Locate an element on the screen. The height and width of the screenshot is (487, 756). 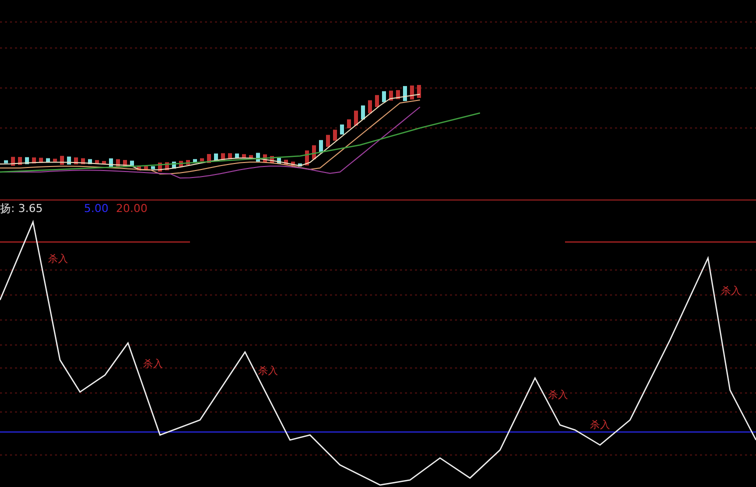
indicator-value: 扬: 3.65 is located at coordinates (21, 208).